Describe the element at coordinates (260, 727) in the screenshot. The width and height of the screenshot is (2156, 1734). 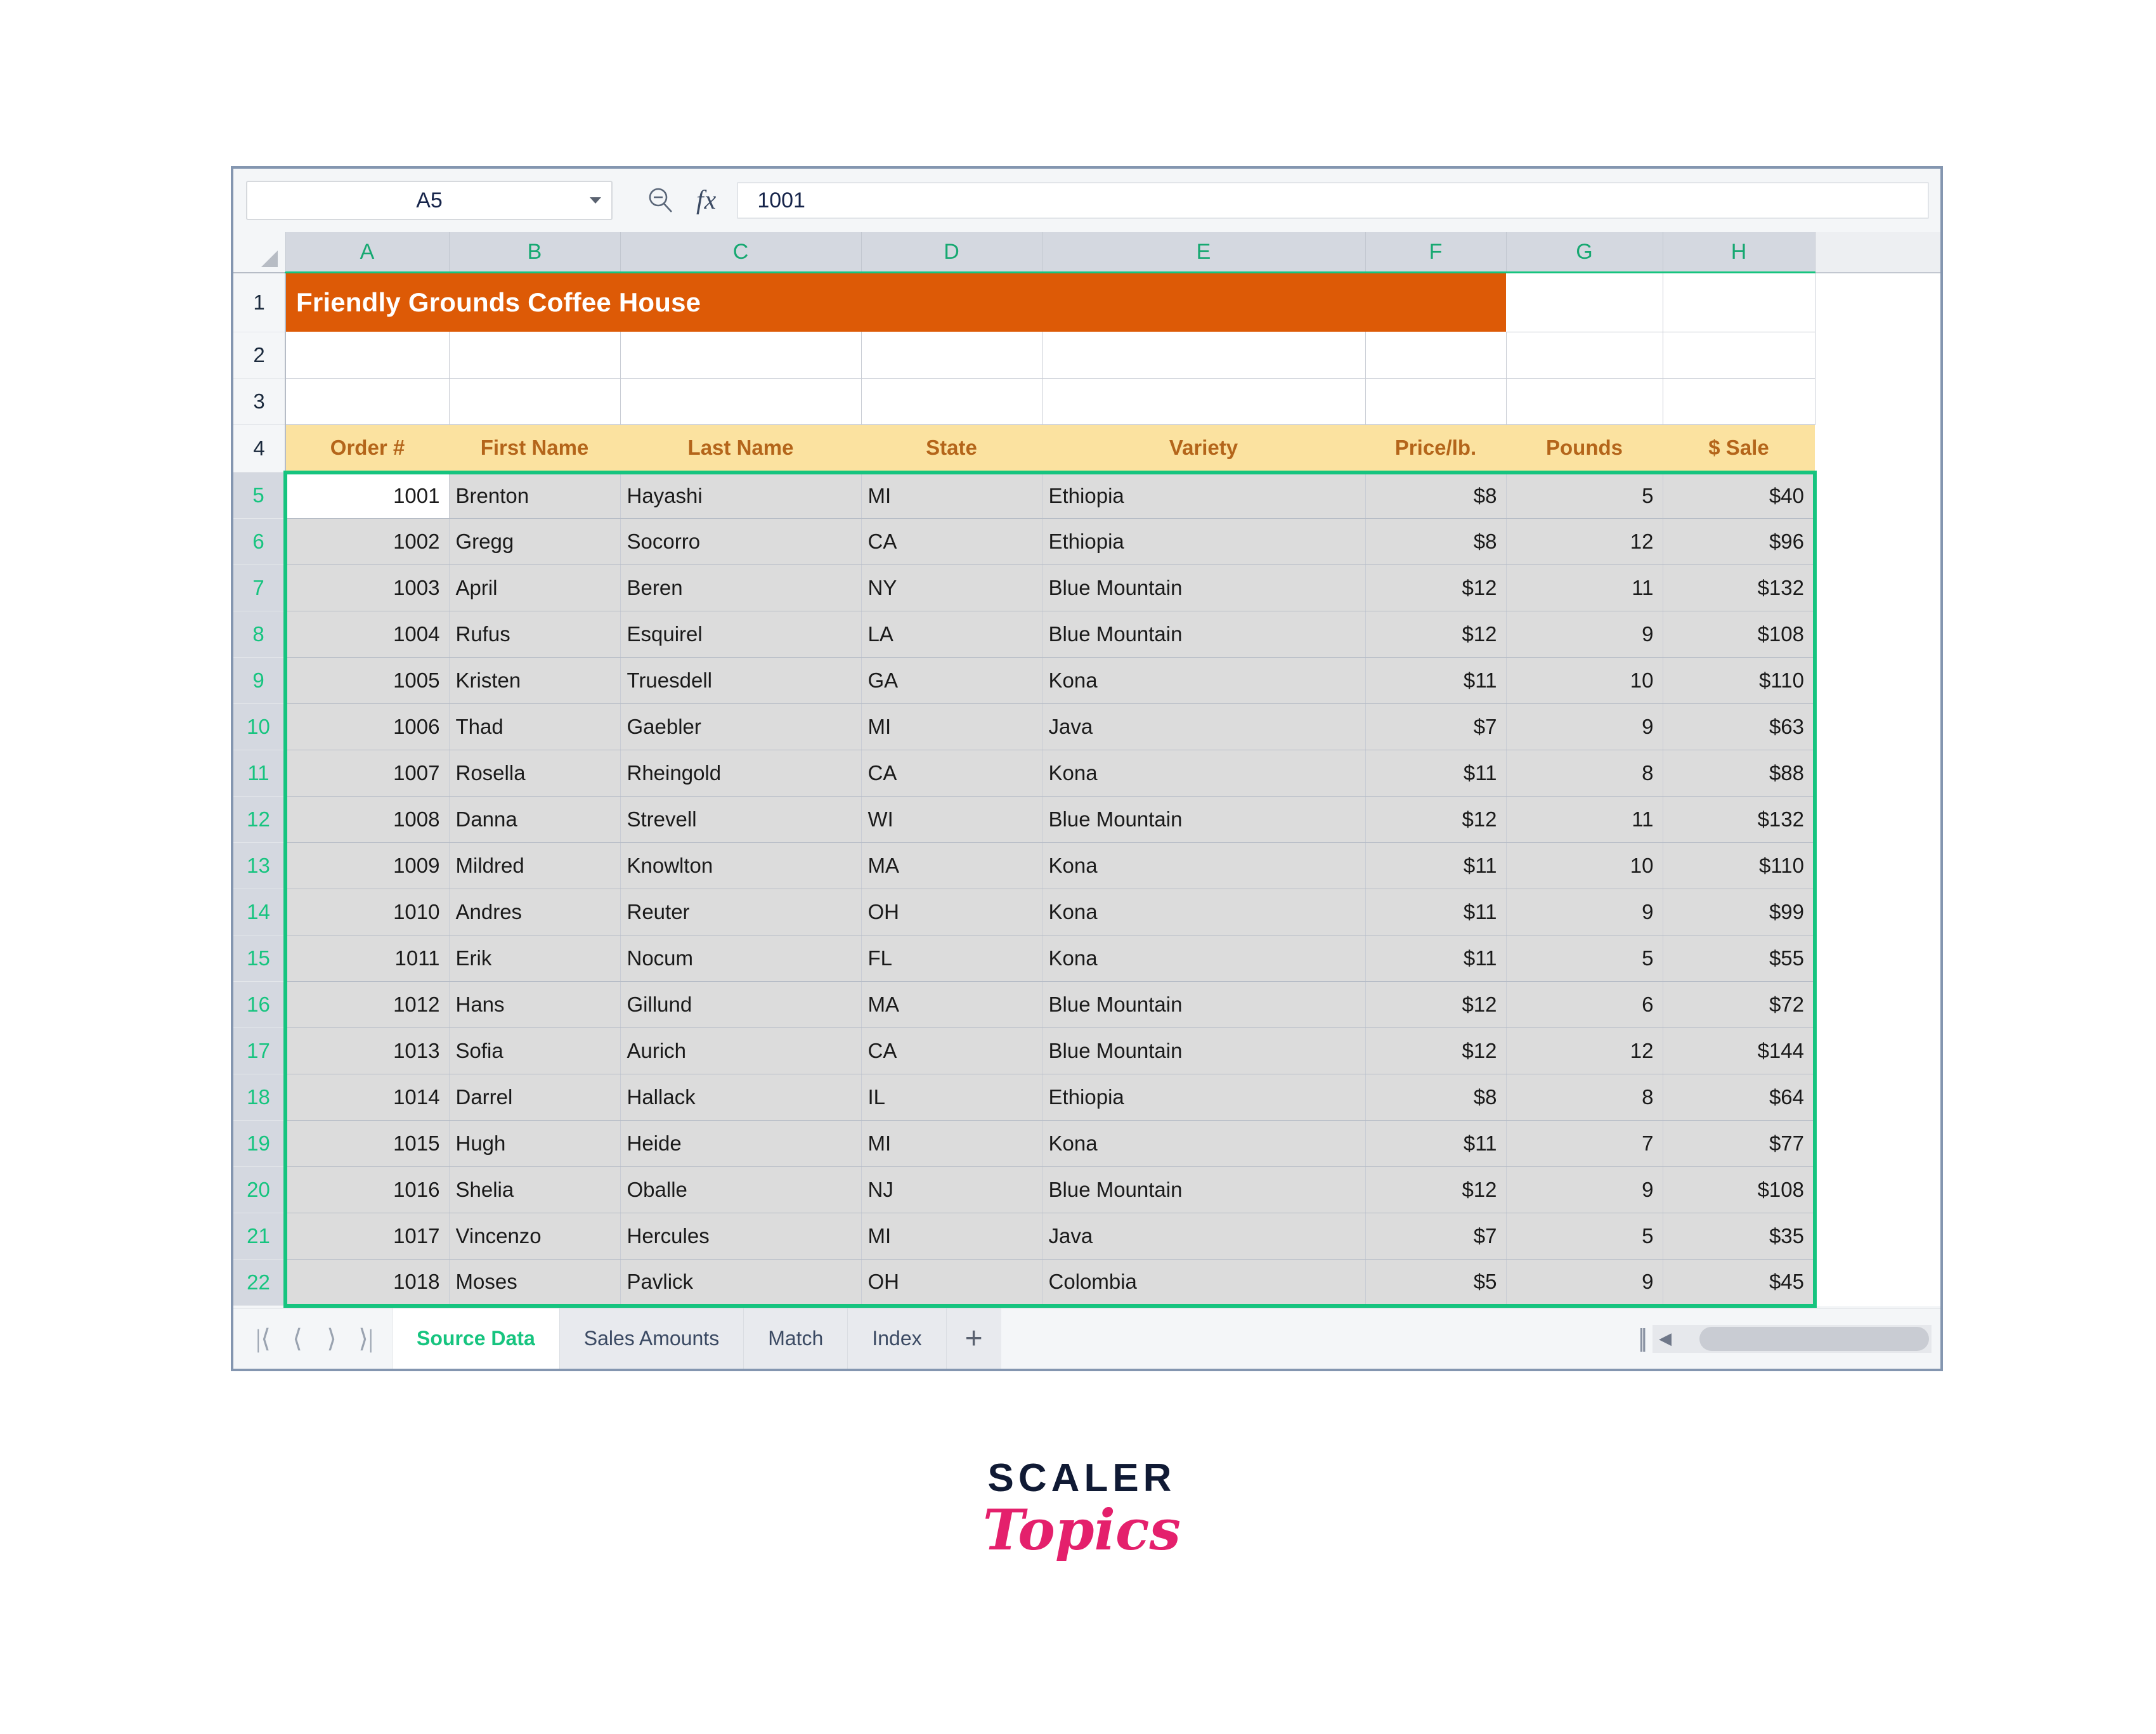
I see `row-header-10: 10` at that location.